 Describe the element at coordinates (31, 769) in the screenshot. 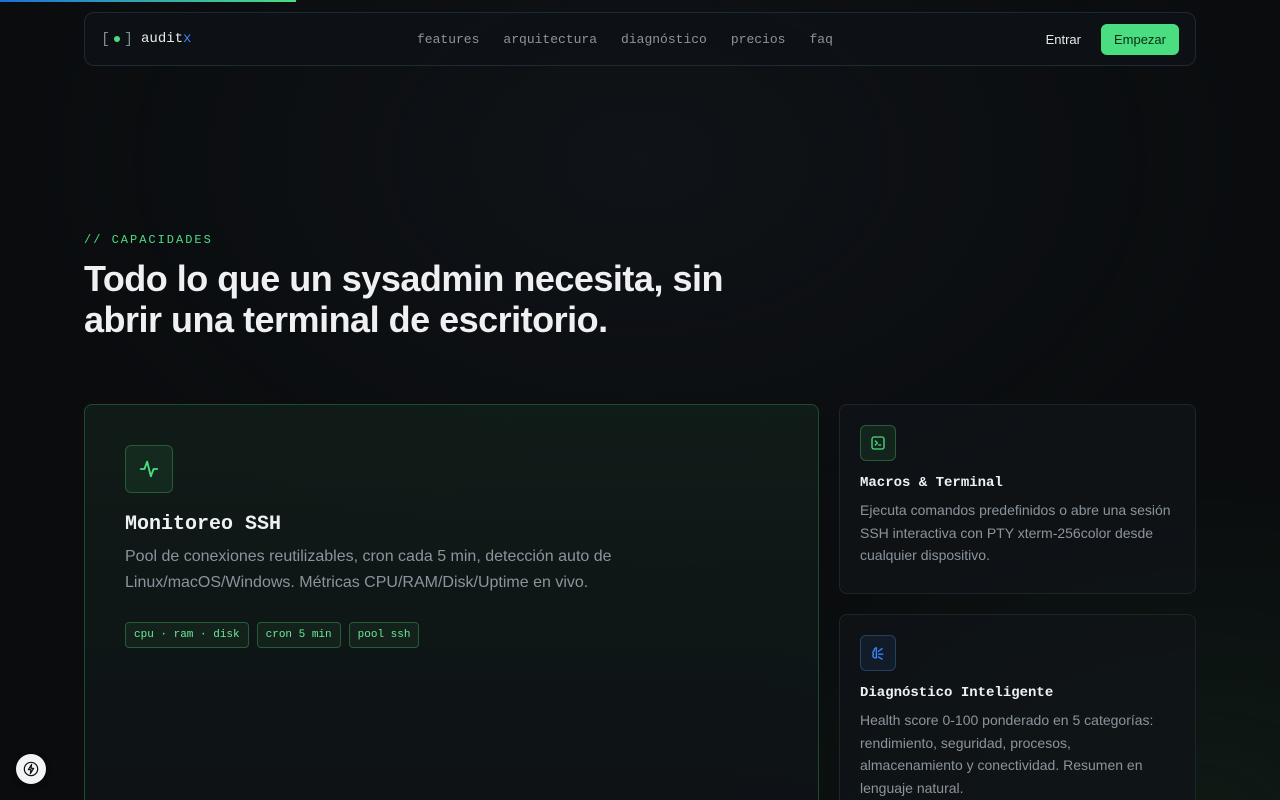

I see `devtools-bolt-button` at that location.